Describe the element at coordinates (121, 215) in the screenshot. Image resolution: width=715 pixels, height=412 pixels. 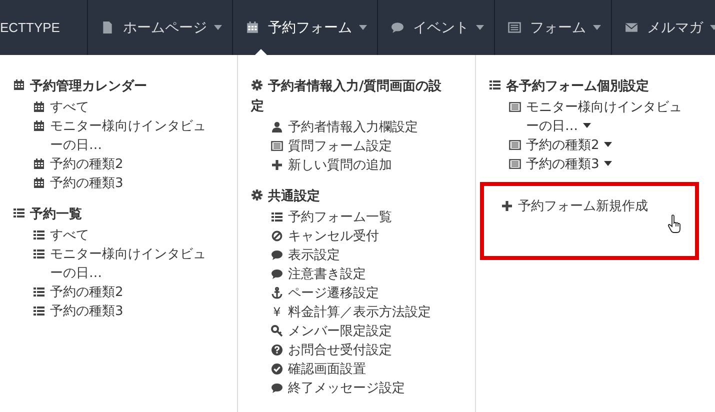
I see `section-heading: 予約一覧` at that location.